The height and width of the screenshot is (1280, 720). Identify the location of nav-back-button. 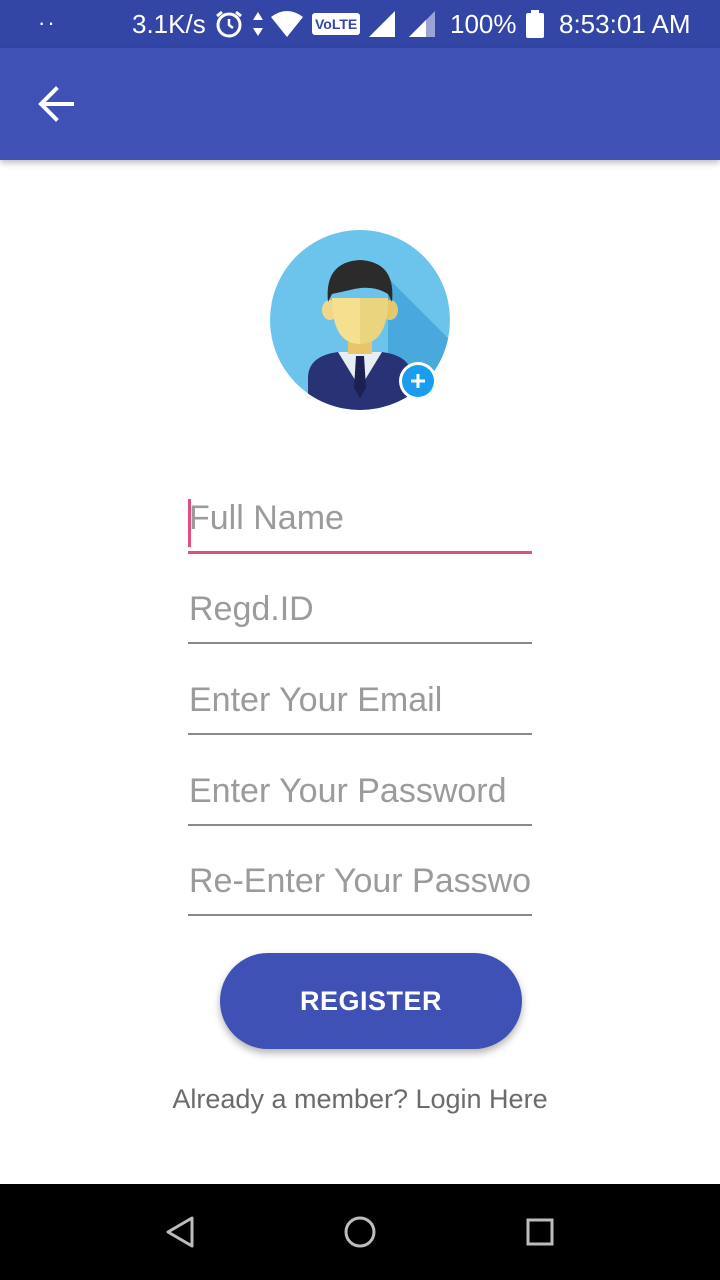
(180, 1232).